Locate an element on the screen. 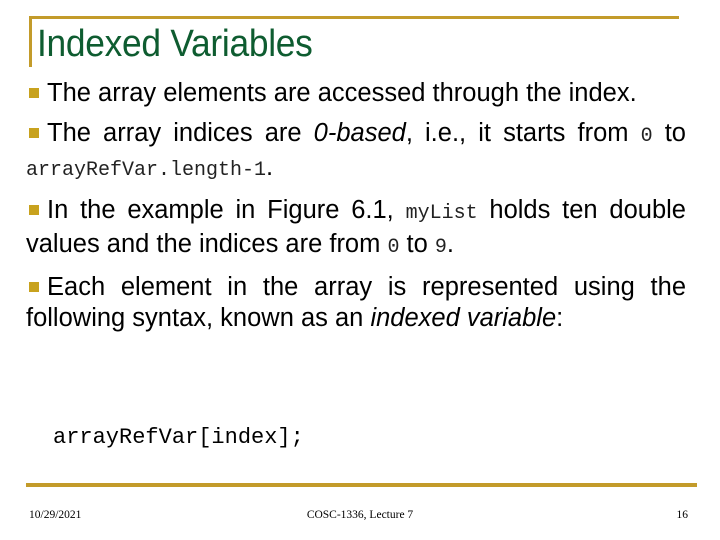 This screenshot has width=720, height=540. footer-rule is located at coordinates (361, 485).